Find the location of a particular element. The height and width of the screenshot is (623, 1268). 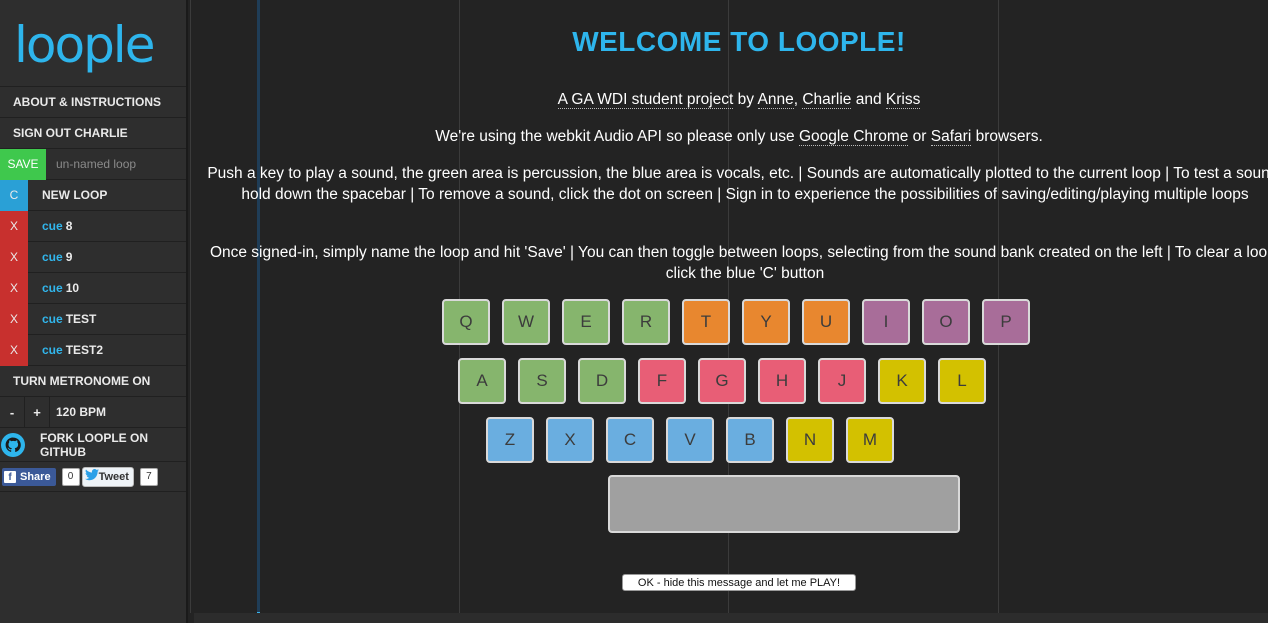

facebook-share-button: f Share is located at coordinates (29, 476).